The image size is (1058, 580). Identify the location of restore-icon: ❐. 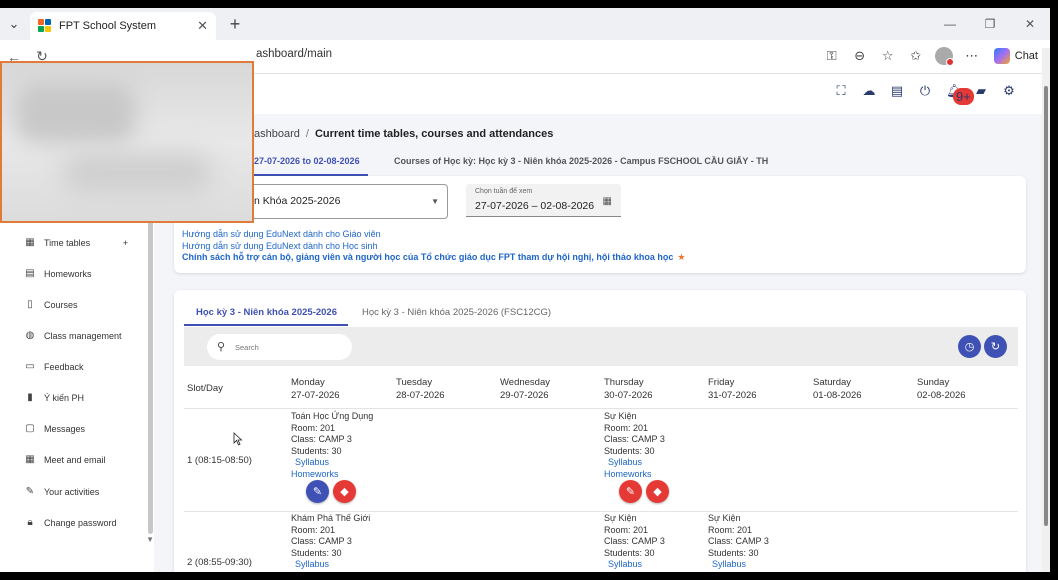
(990, 24).